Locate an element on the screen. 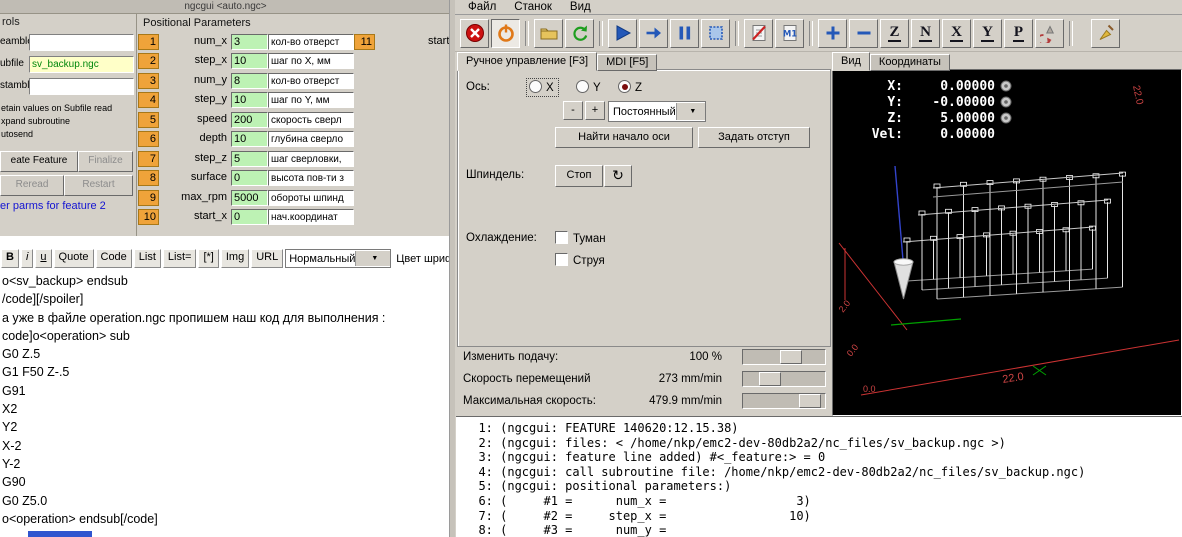 This screenshot has width=1182, height=537. radio-axis-x: X is located at coordinates (542, 87).